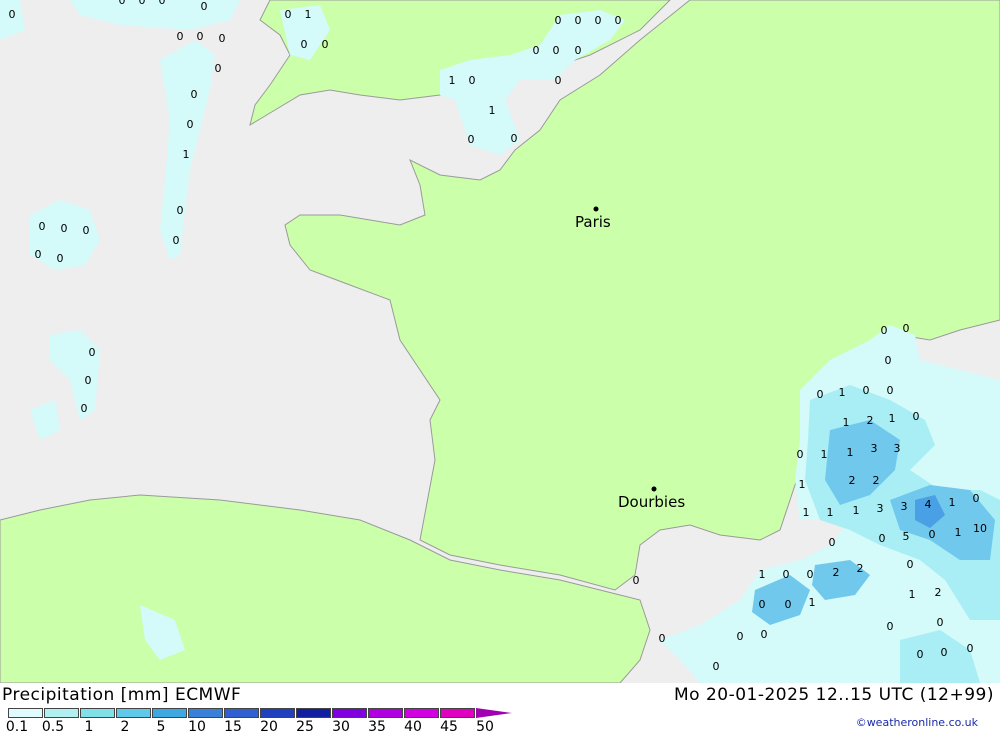 The width and height of the screenshot is (1000, 735). I want to click on precip-value-label: 10, so click(980, 528).